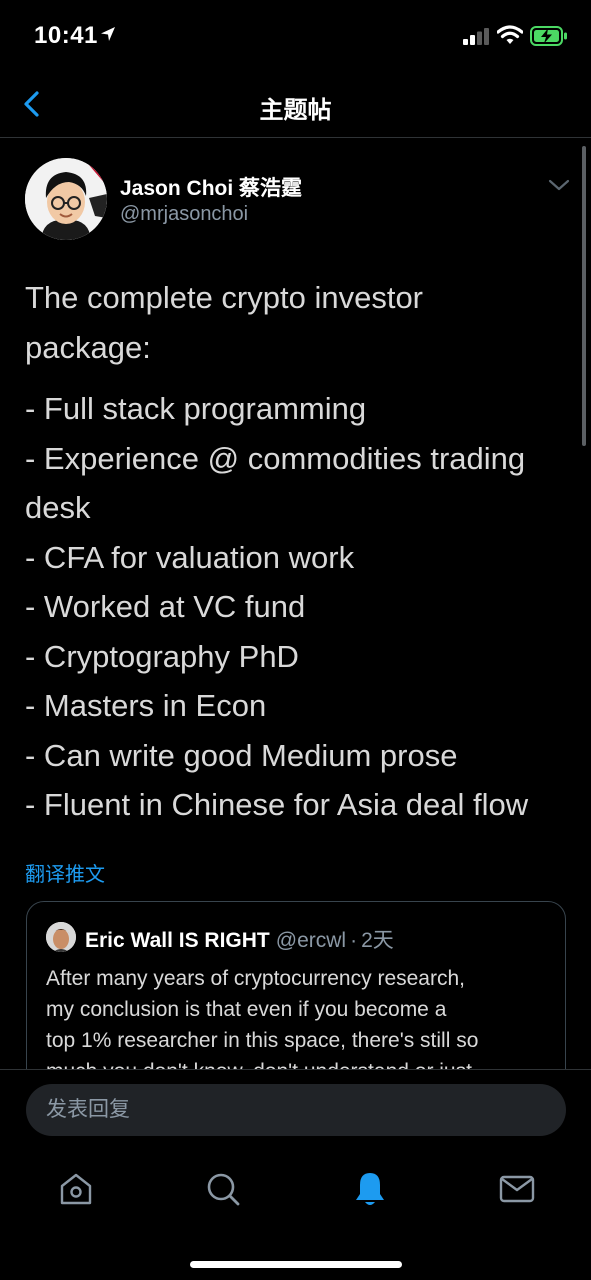 This screenshot has height=1280, width=591. What do you see at coordinates (559, 185) in the screenshot?
I see `chevron-down-icon` at bounding box center [559, 185].